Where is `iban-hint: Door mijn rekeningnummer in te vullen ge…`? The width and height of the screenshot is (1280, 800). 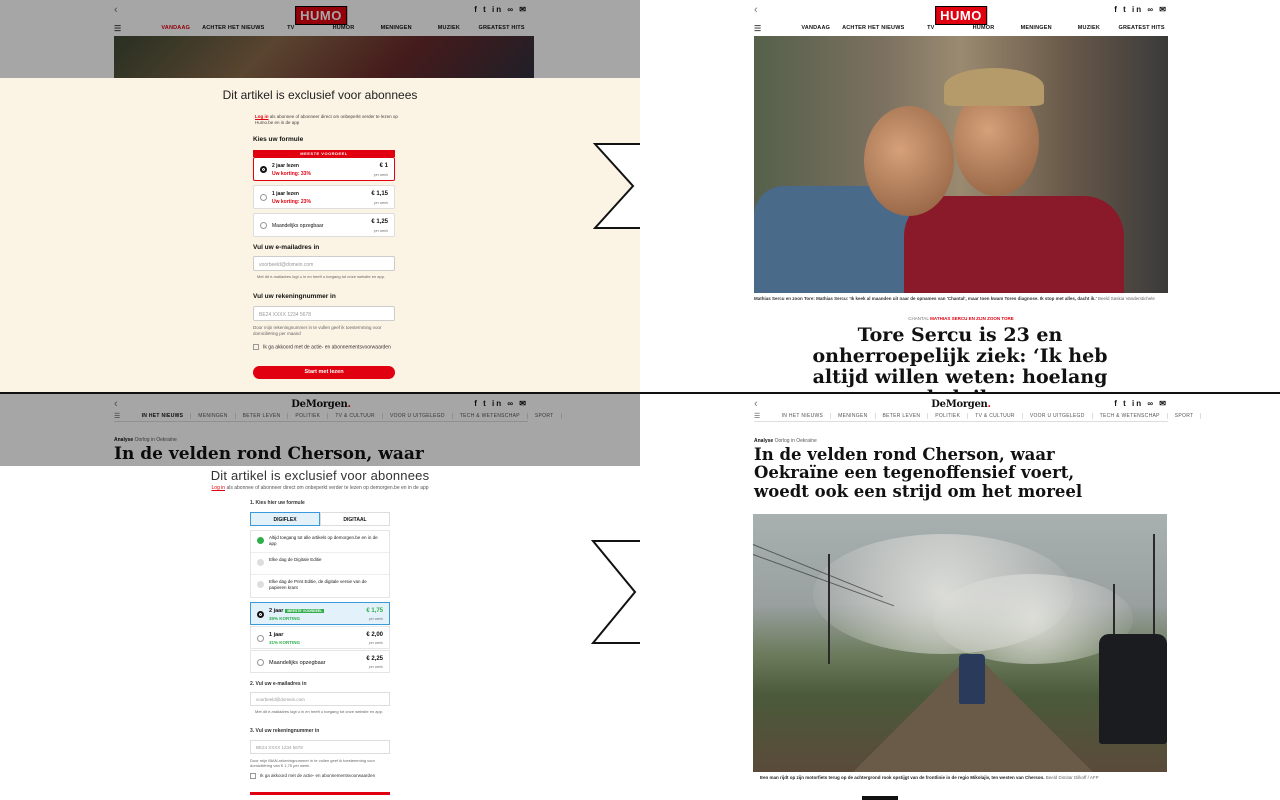 iban-hint: Door mijn rekeningnummer in te vullen ge… is located at coordinates (317, 331).